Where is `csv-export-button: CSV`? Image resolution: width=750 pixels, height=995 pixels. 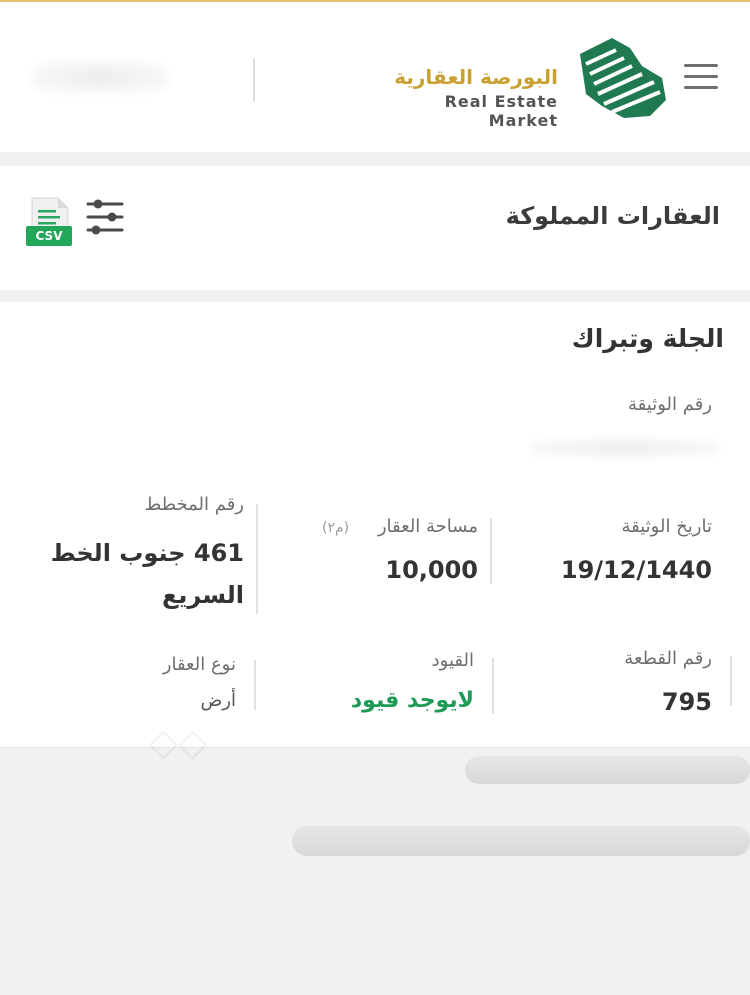
csv-export-button: CSV is located at coordinates (49, 223).